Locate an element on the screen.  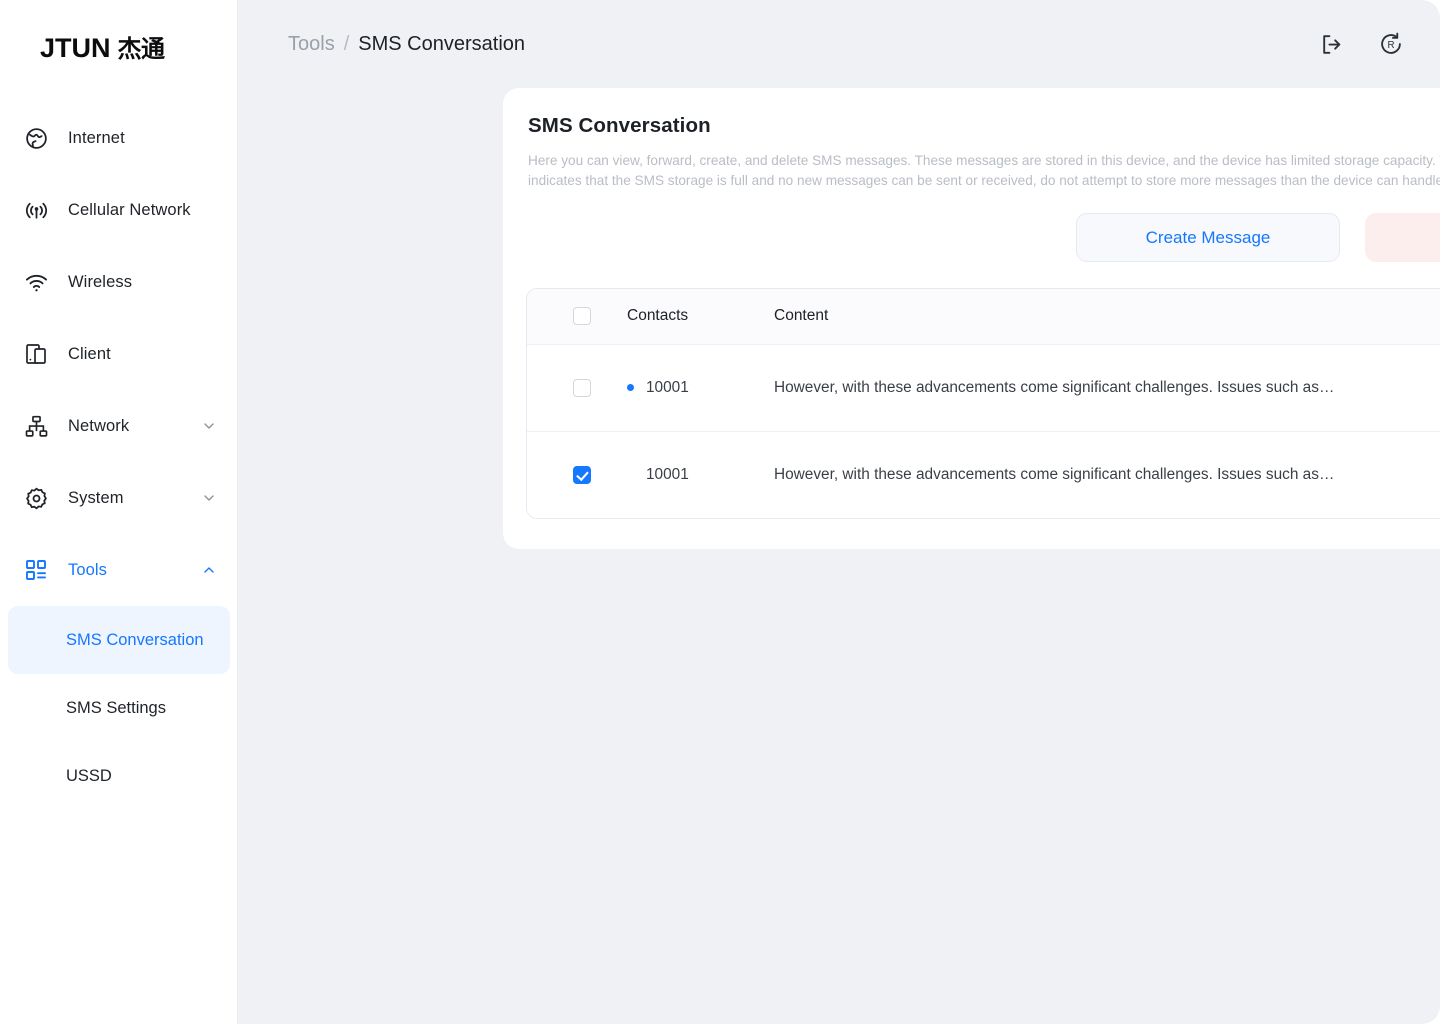
logo-latin-text: JTUN is located at coordinates (75, 47).